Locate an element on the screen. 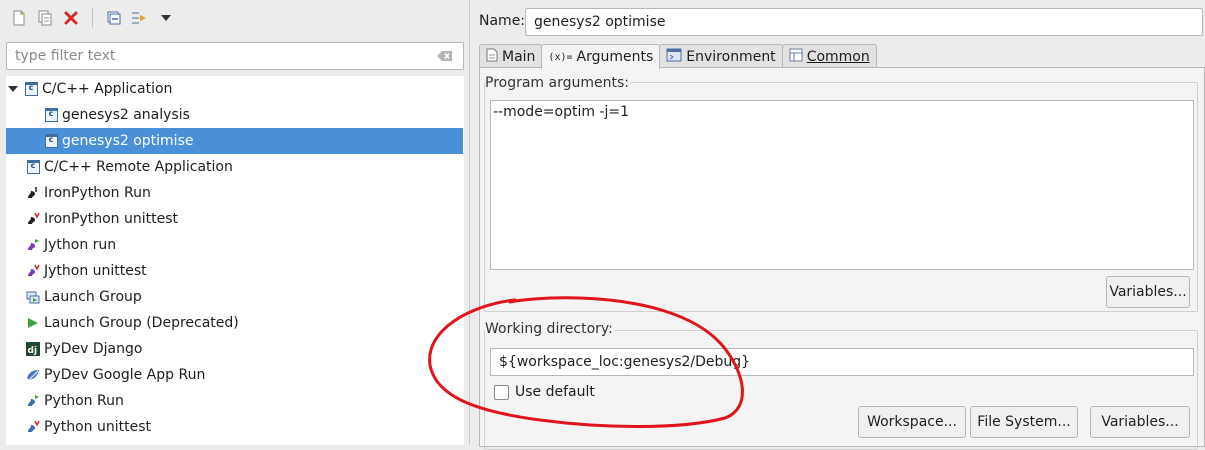 The height and width of the screenshot is (450, 1205). jython-run-icon is located at coordinates (33, 245).